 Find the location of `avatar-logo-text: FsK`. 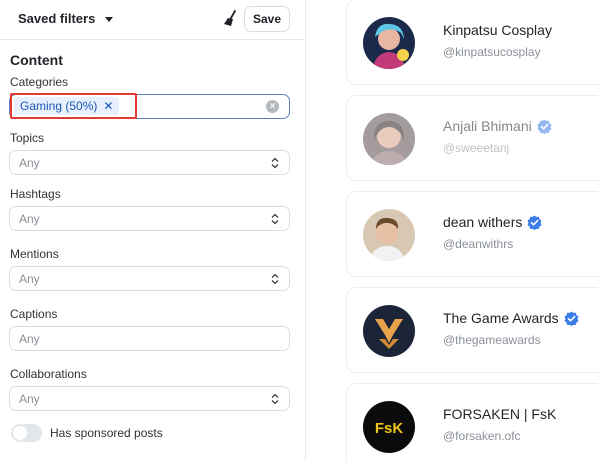

avatar-logo-text: FsK is located at coordinates (389, 428).